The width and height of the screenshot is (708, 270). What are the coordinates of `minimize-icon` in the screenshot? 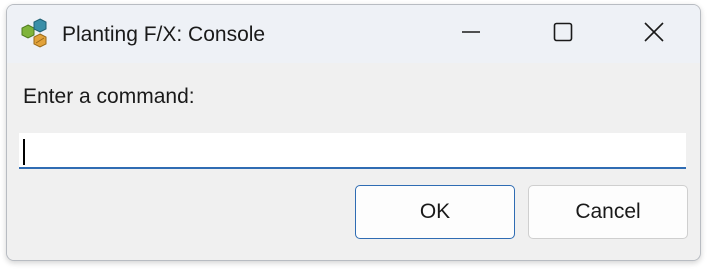 It's located at (471, 34).